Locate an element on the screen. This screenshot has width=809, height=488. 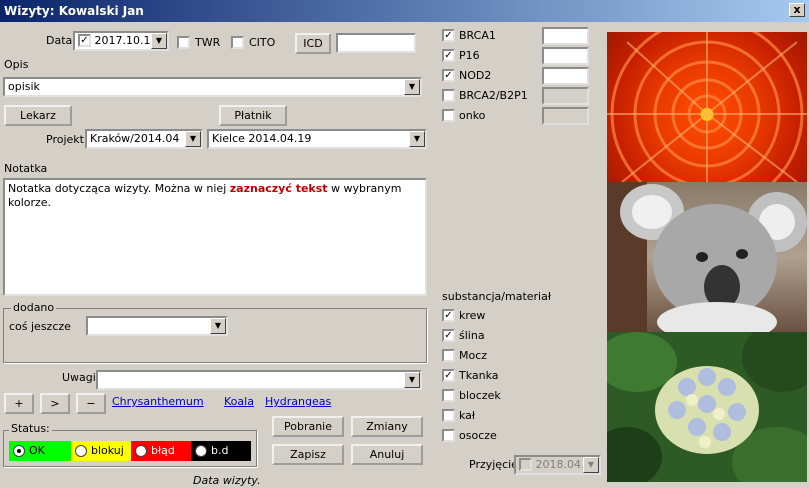
zmiany-button: Zmiany is located at coordinates (387, 426).